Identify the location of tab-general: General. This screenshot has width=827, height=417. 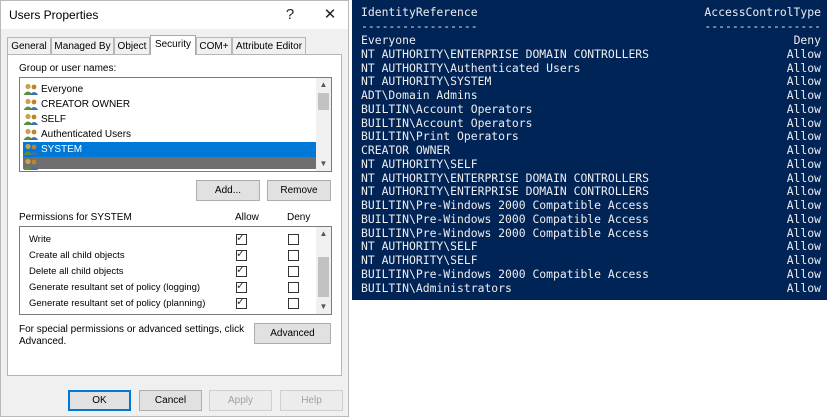
(29, 45).